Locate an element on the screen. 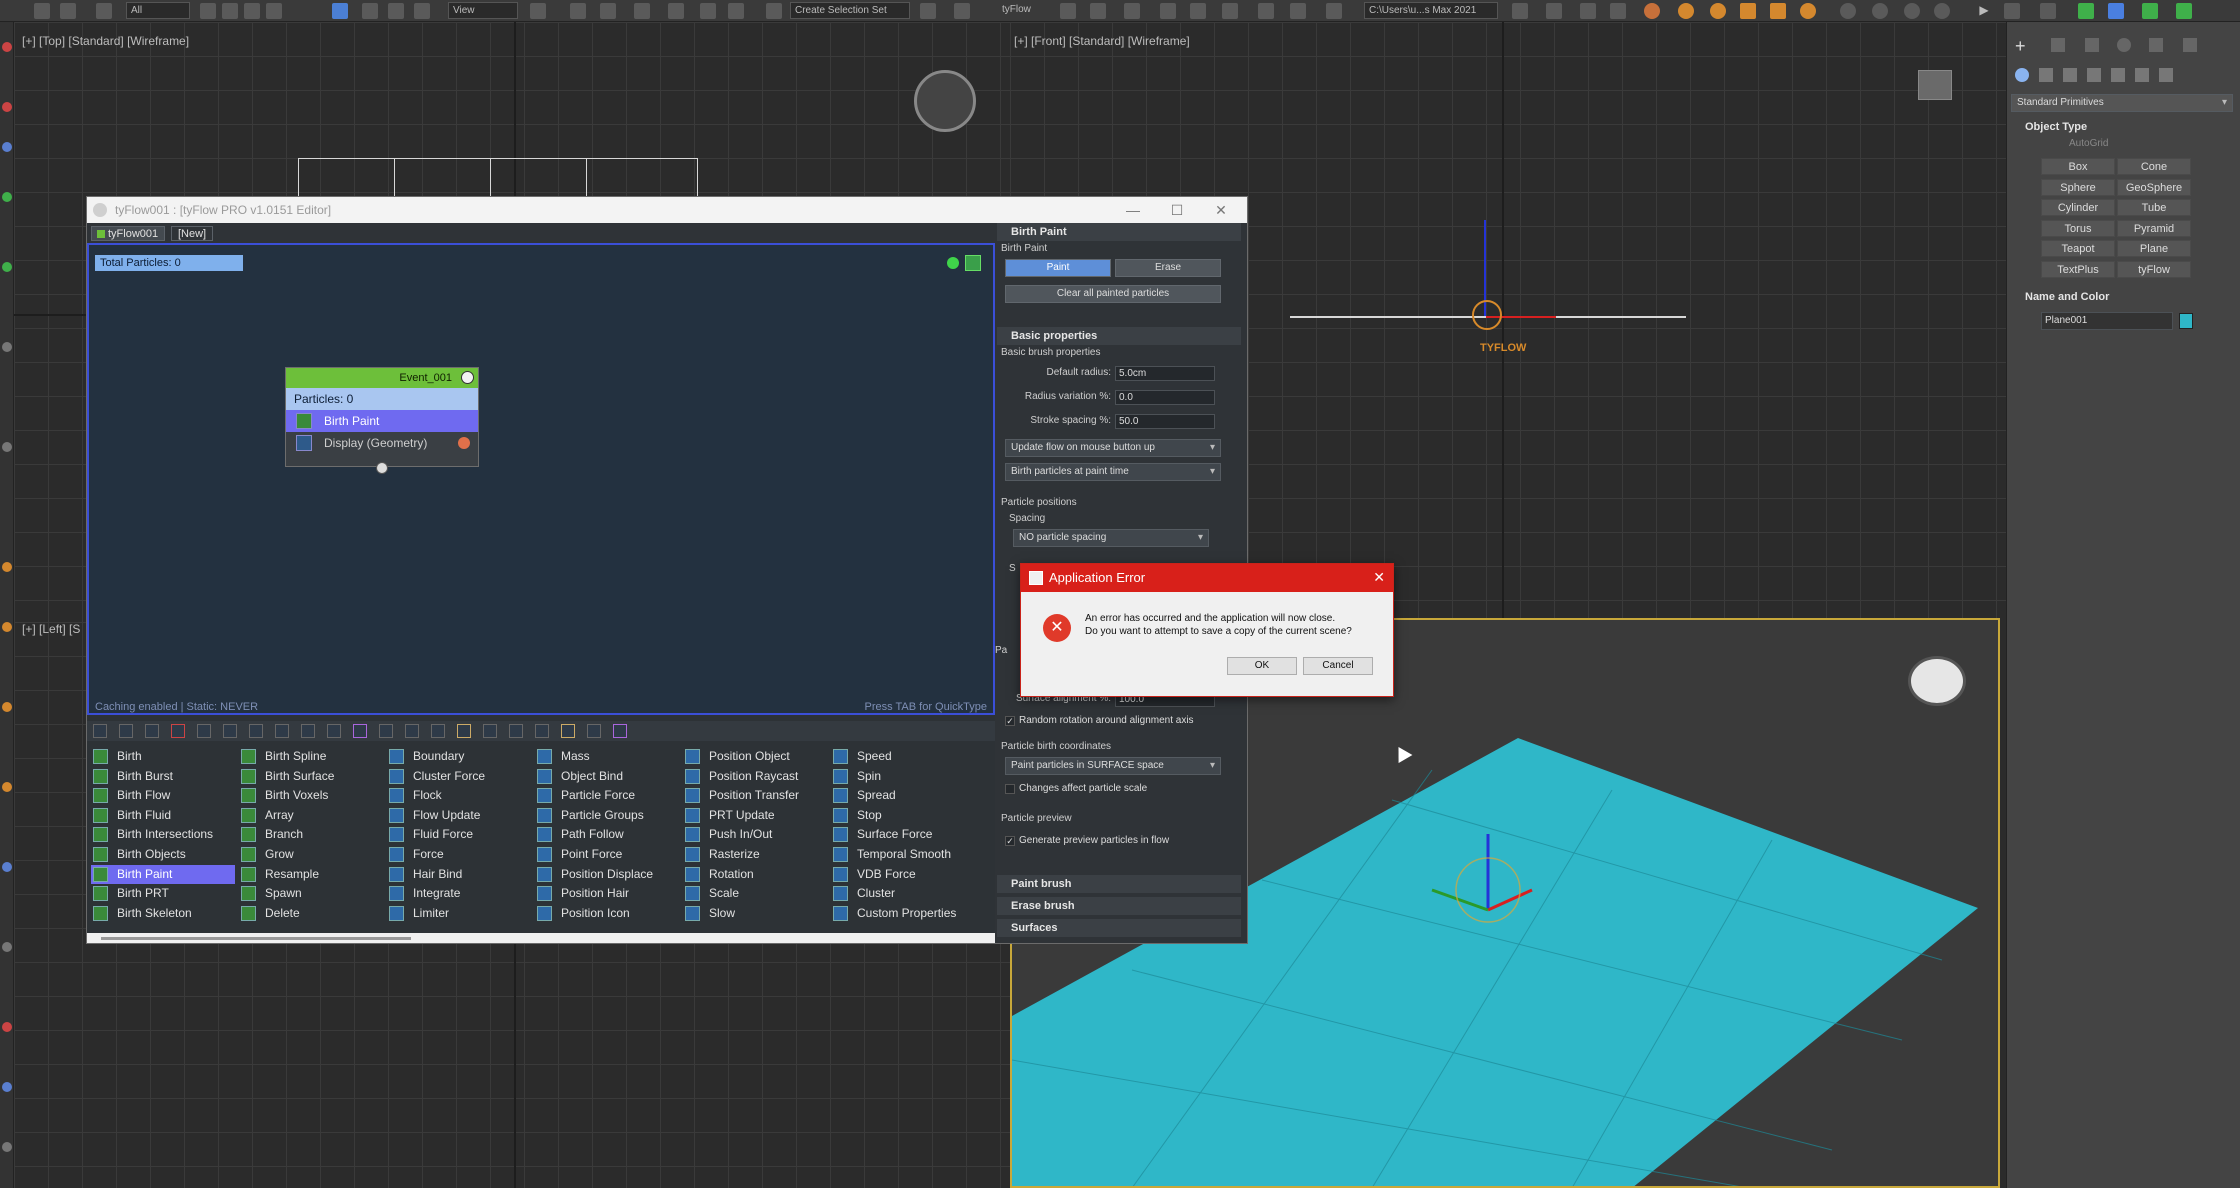  operator-birth-fluid: Birth Fluid is located at coordinates (163, 815).